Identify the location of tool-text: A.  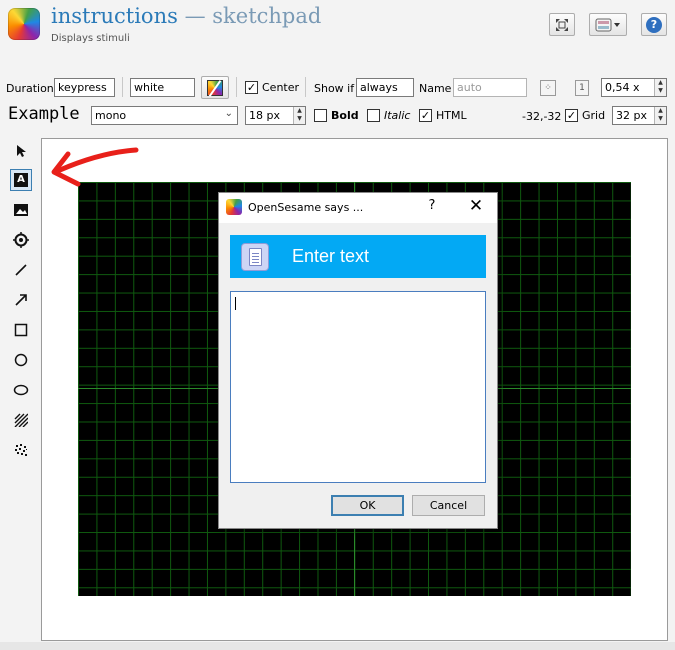
(21, 180).